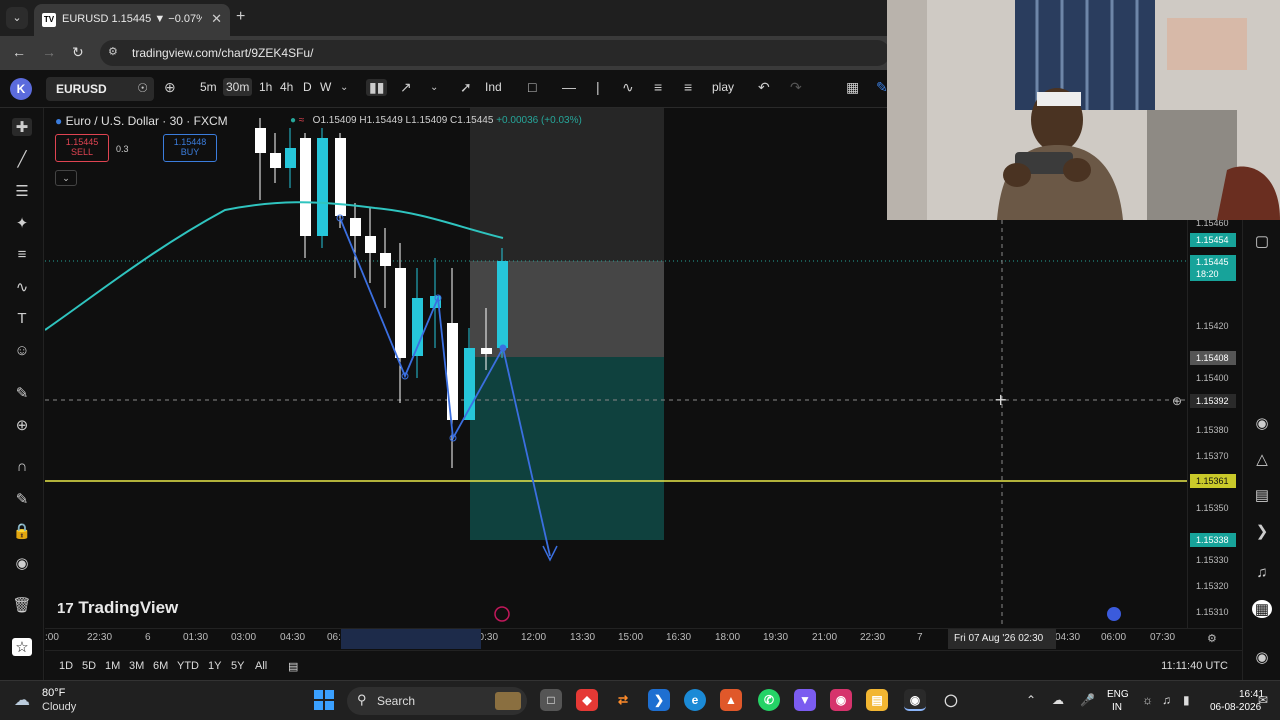 This screenshot has width=1280, height=720. I want to click on app-orange-icon: ⇄, so click(623, 700).